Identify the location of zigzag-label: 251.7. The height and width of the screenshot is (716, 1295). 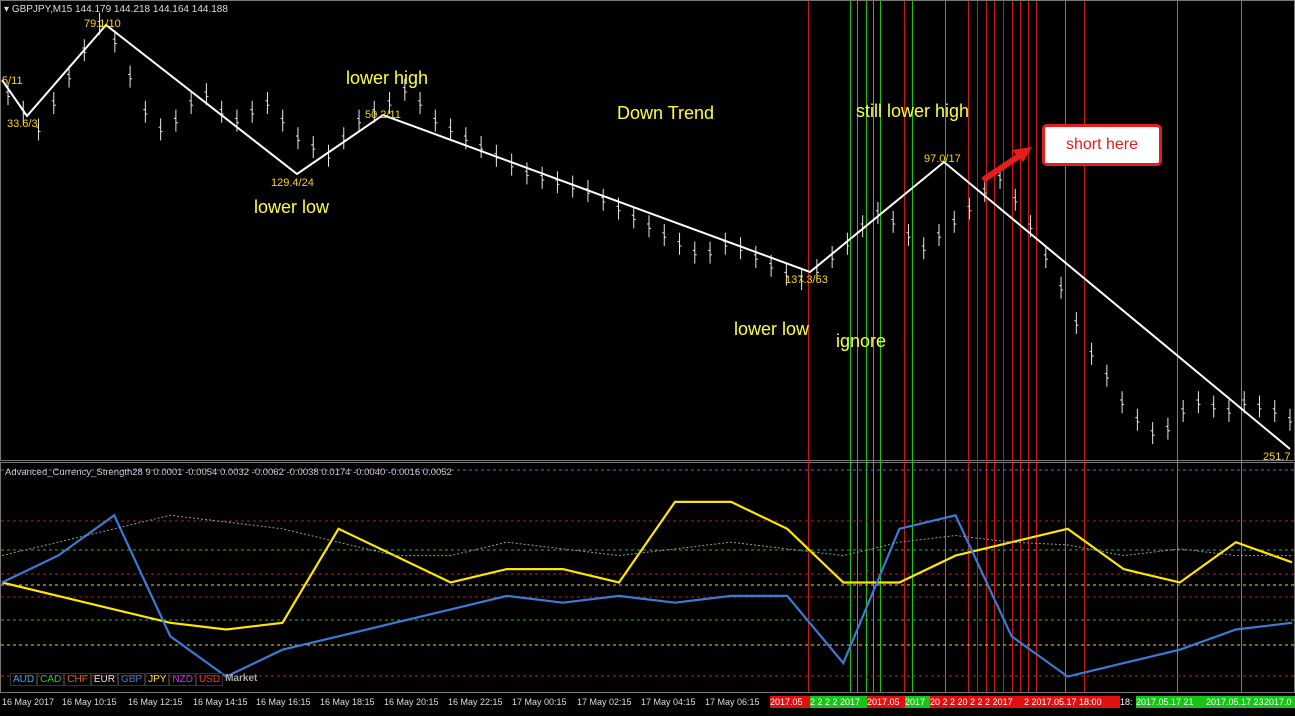
(1277, 457).